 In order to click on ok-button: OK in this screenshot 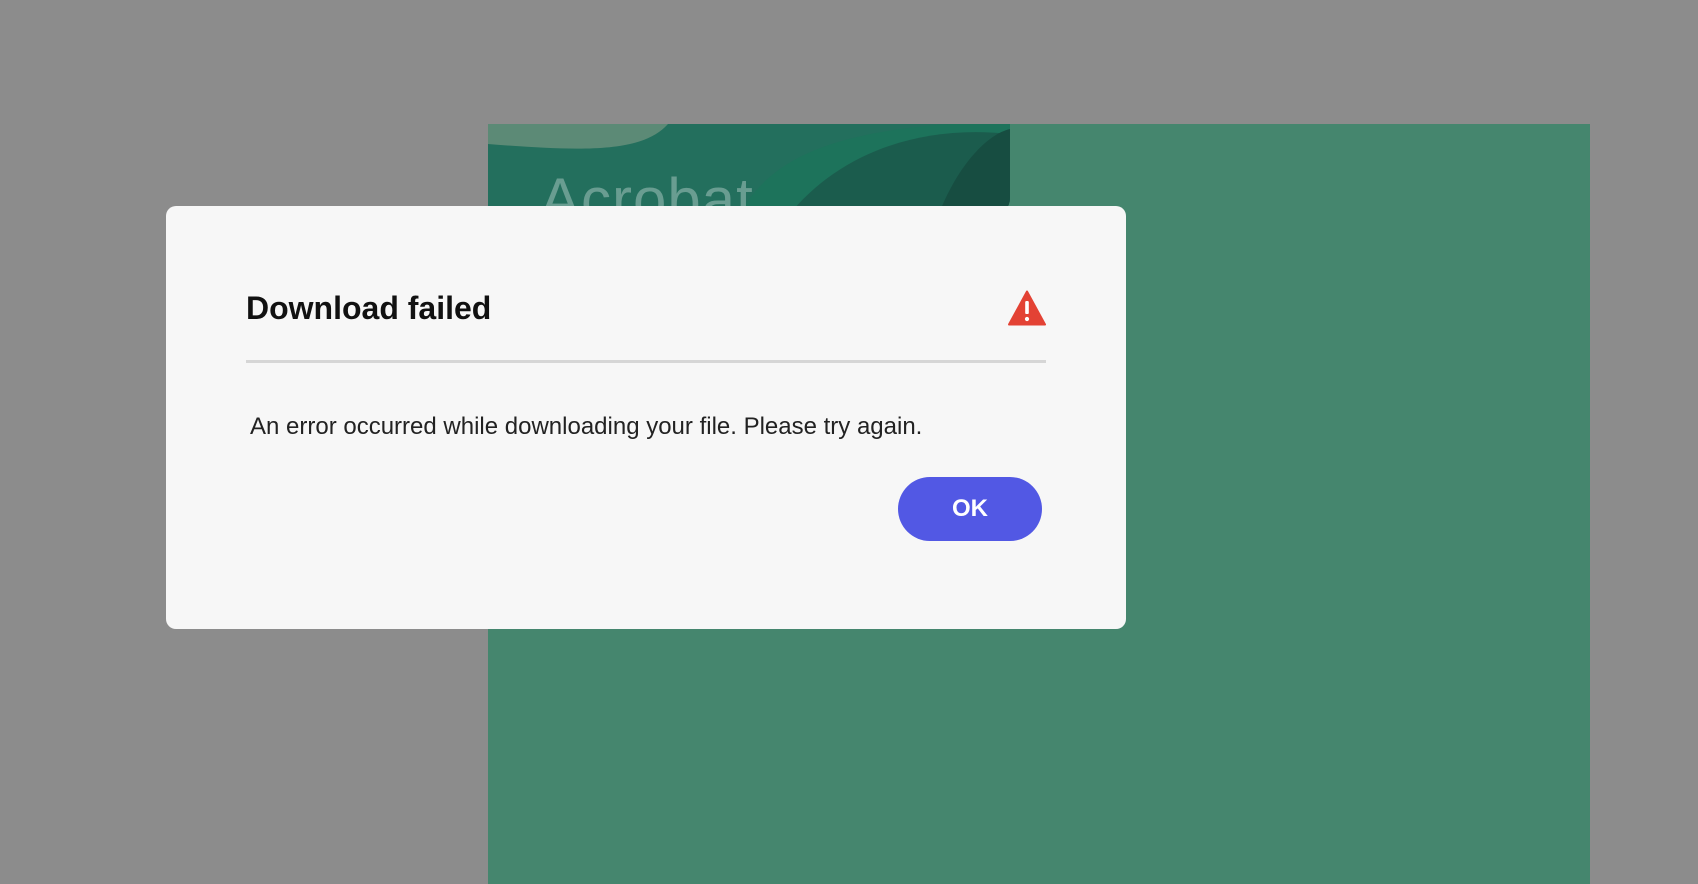, I will do `click(970, 509)`.